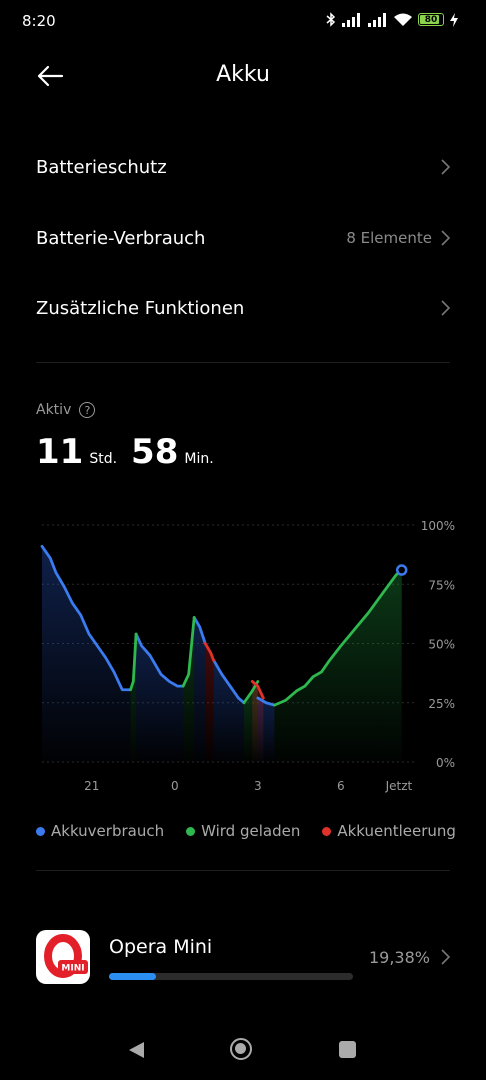 The width and height of the screenshot is (486, 1080). What do you see at coordinates (441, 704) in the screenshot?
I see `y-tick-label: 25%` at bounding box center [441, 704].